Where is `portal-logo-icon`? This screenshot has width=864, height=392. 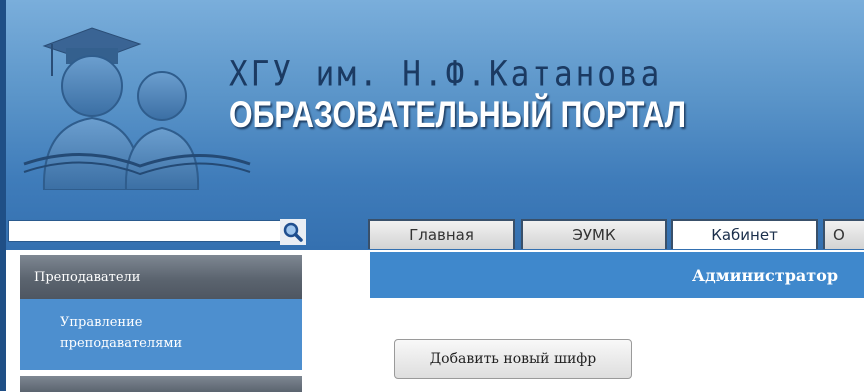
portal-logo-icon is located at coordinates (137, 108).